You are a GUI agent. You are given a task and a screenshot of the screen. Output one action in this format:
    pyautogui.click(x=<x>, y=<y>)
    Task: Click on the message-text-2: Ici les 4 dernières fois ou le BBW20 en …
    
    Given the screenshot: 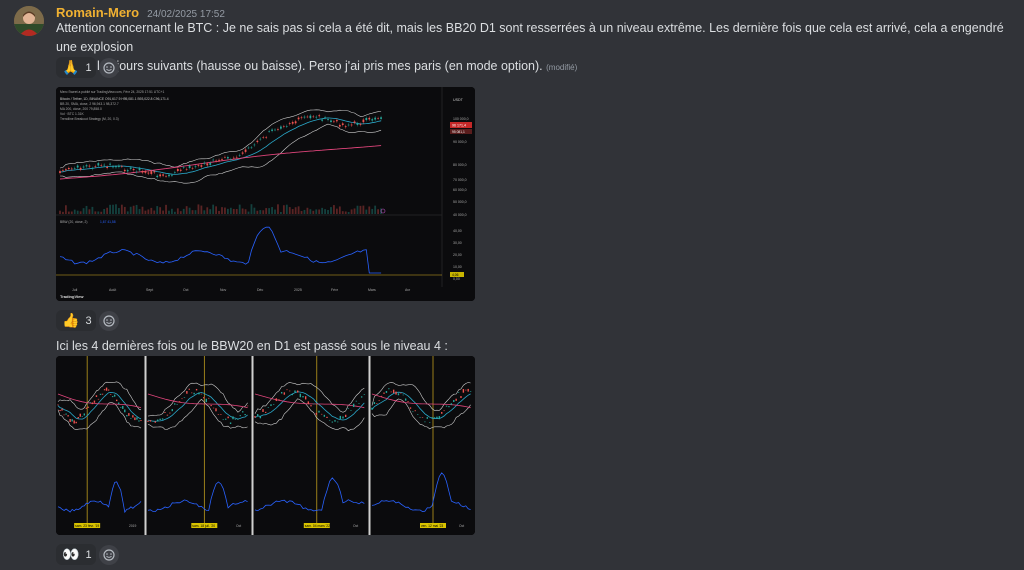 What is the action you would take?
    pyautogui.click(x=252, y=346)
    